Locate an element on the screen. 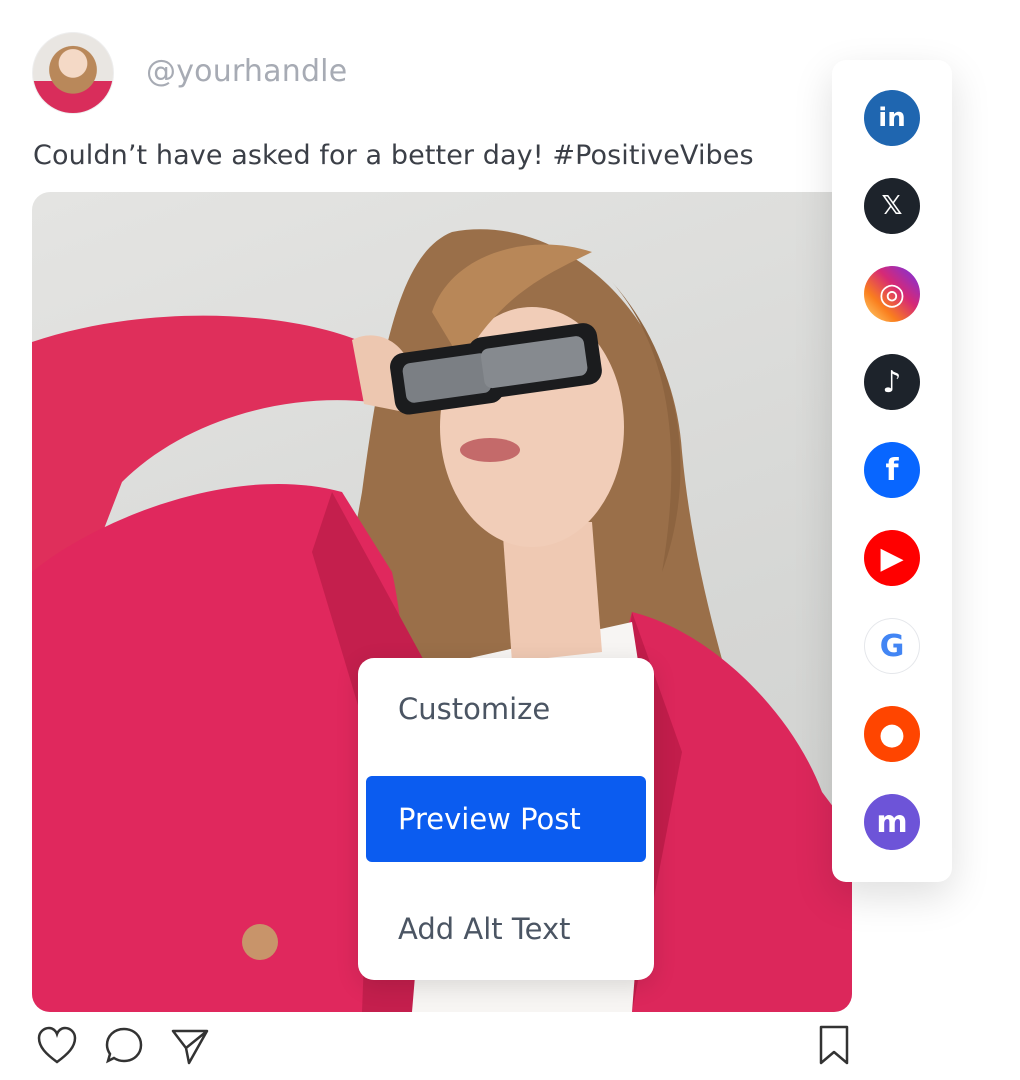 The image size is (1020, 1080). x-icon: 𝕏 is located at coordinates (892, 206).